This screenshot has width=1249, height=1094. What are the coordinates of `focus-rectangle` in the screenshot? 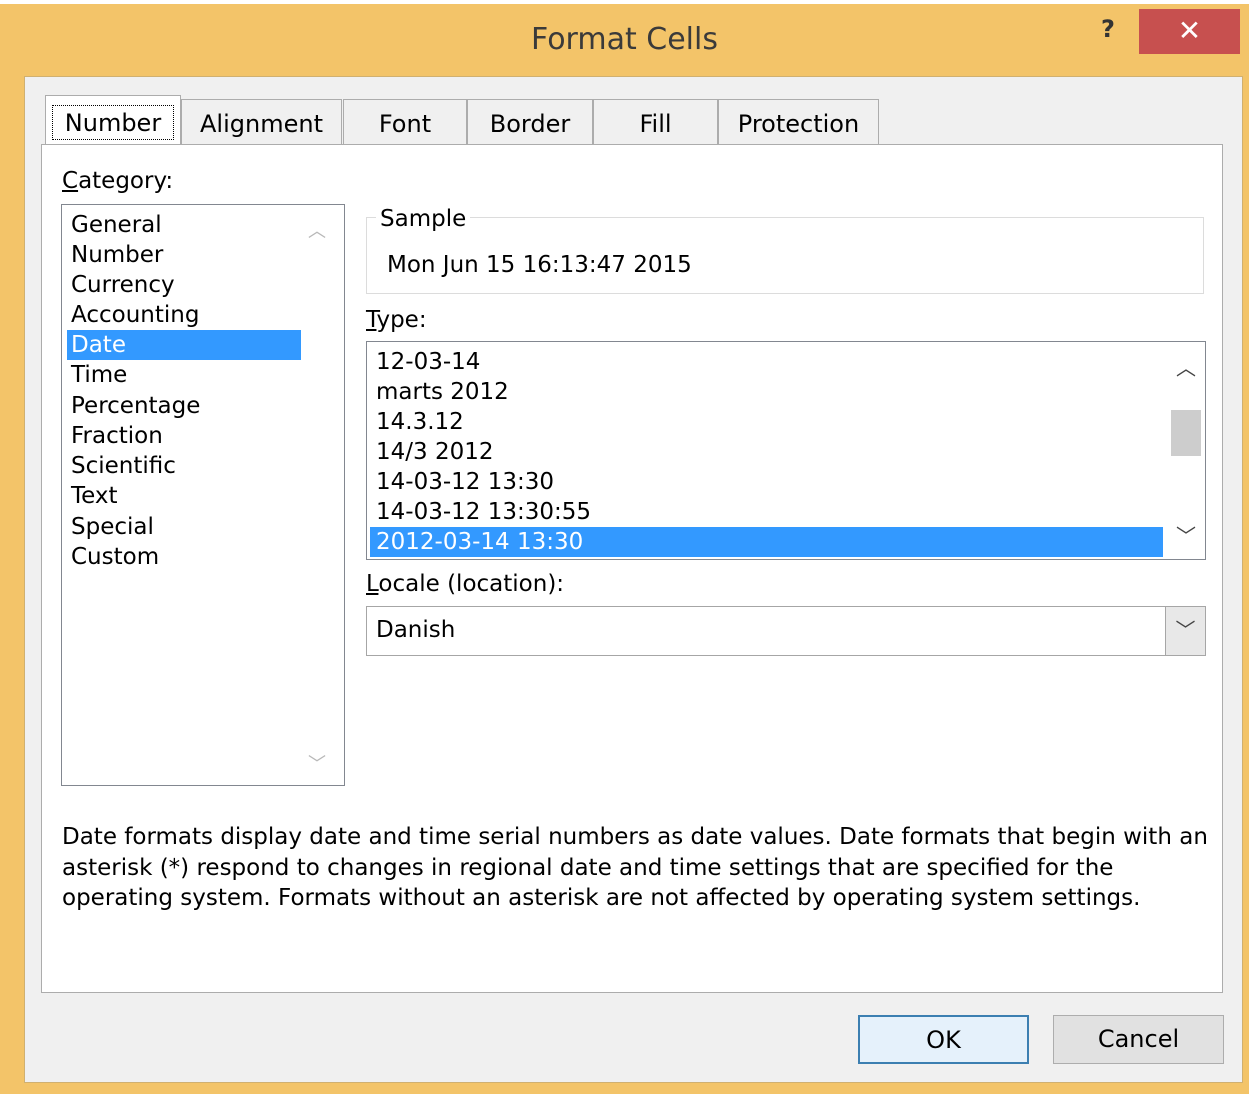 It's located at (113, 122).